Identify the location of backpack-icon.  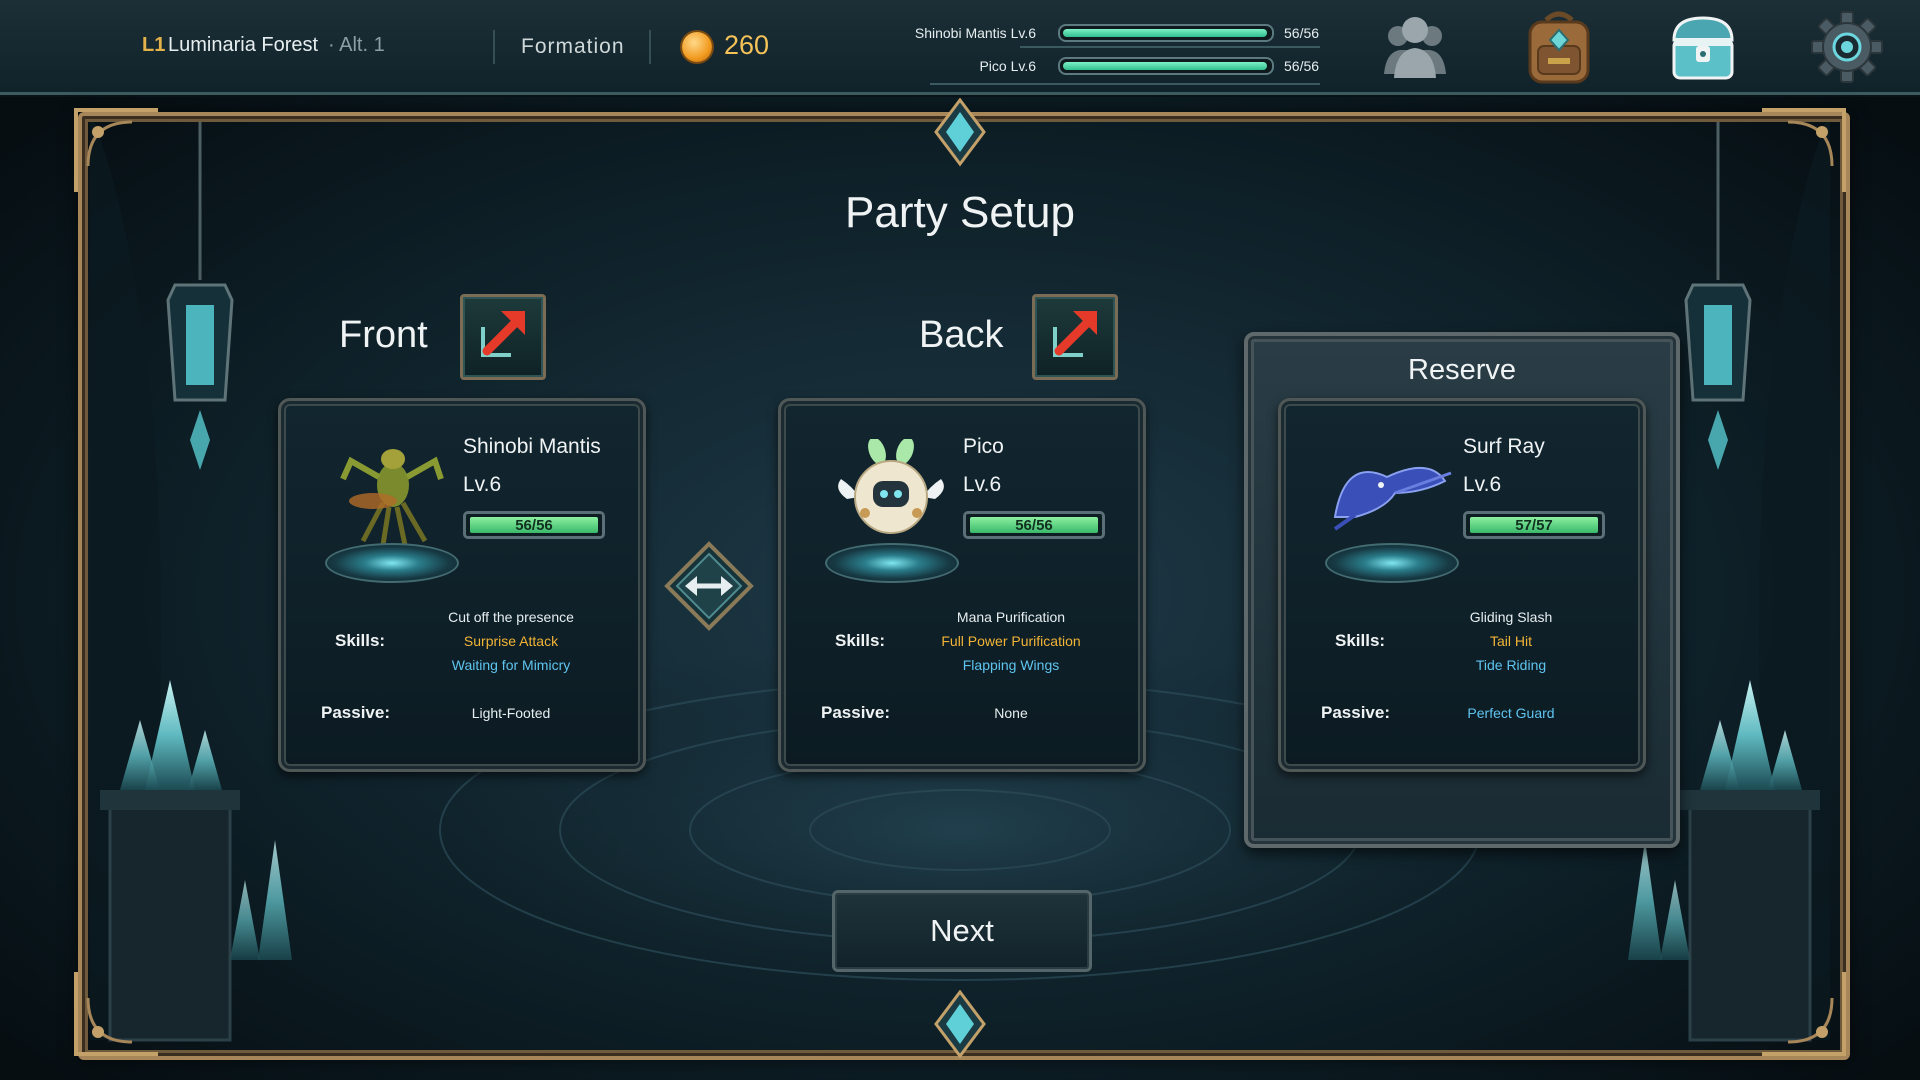
(1559, 47).